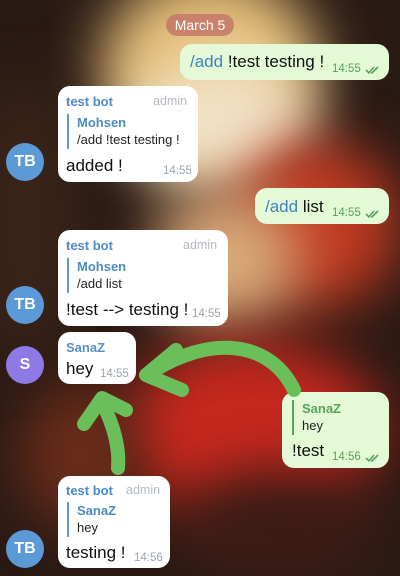  Describe the element at coordinates (128, 139) in the screenshot. I see `reply-text: /add !test testing !` at that location.